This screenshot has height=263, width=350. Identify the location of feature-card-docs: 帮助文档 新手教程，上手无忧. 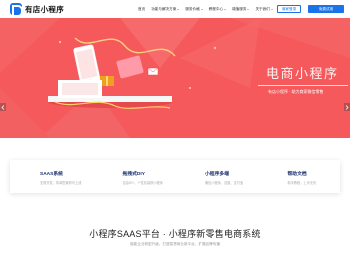
(299, 176).